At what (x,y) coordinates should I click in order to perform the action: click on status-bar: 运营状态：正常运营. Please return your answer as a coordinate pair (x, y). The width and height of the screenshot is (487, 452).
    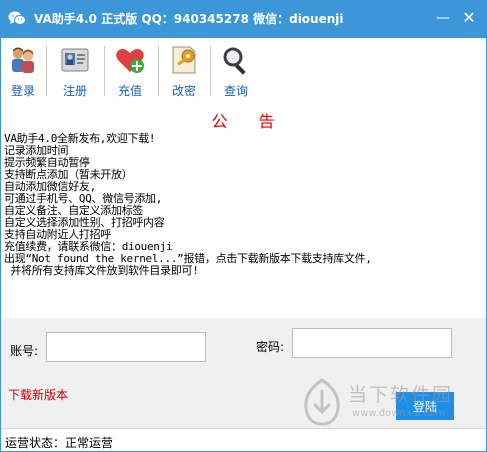
    Looking at the image, I should click on (243, 440).